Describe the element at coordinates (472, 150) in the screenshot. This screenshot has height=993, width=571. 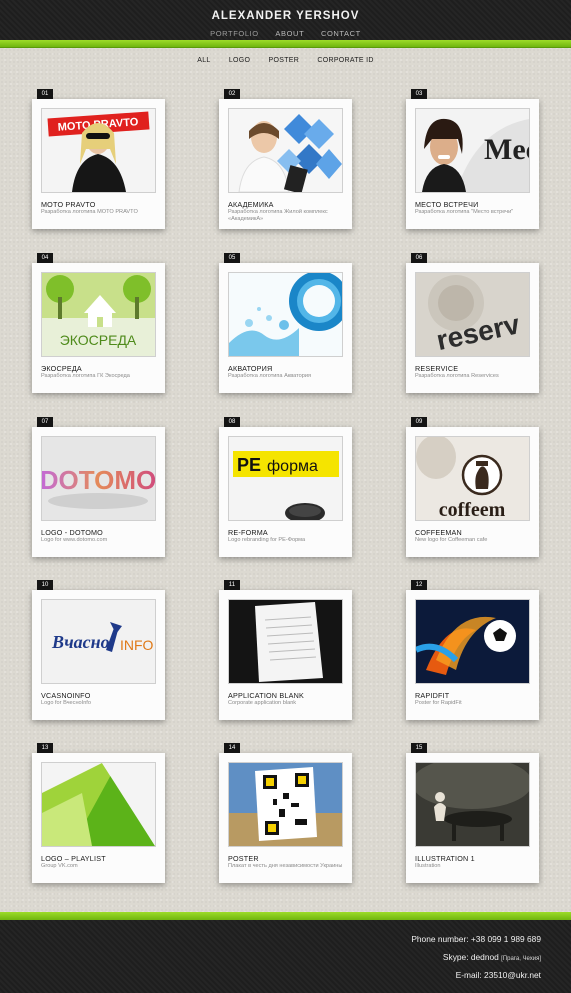
I see `item-thumbnail: Mec` at that location.